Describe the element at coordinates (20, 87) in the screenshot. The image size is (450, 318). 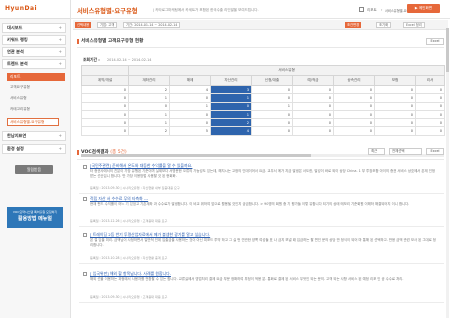
I see `sidebar-item-customer-type: 고객요구유형` at that location.